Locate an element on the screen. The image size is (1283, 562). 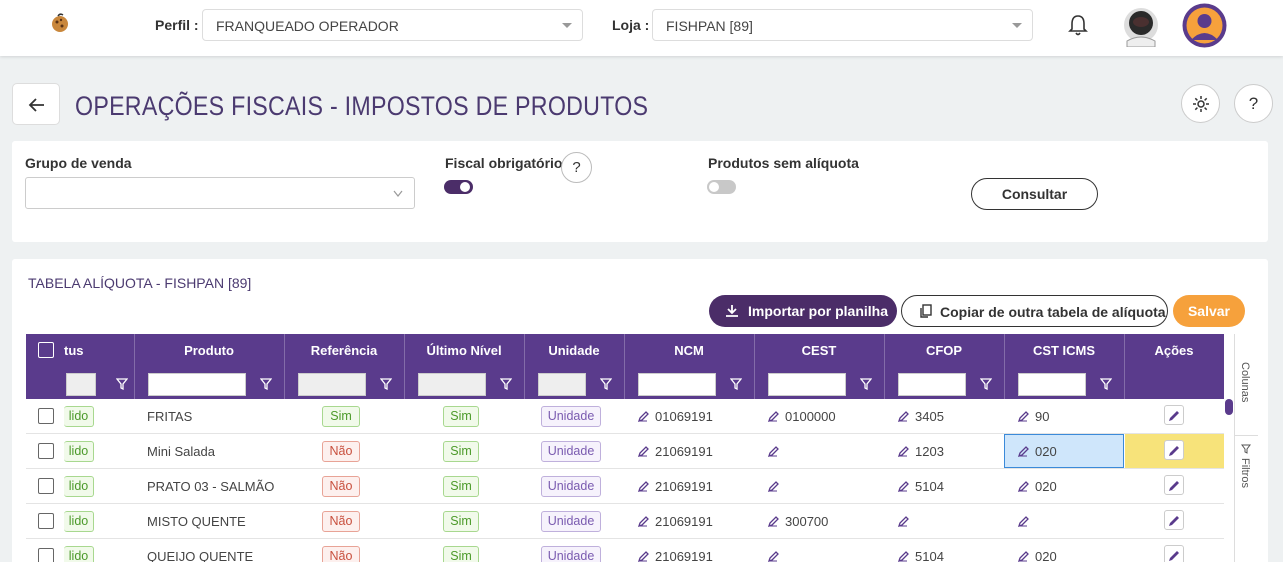
col-unidade: Unidade is located at coordinates (574, 351).